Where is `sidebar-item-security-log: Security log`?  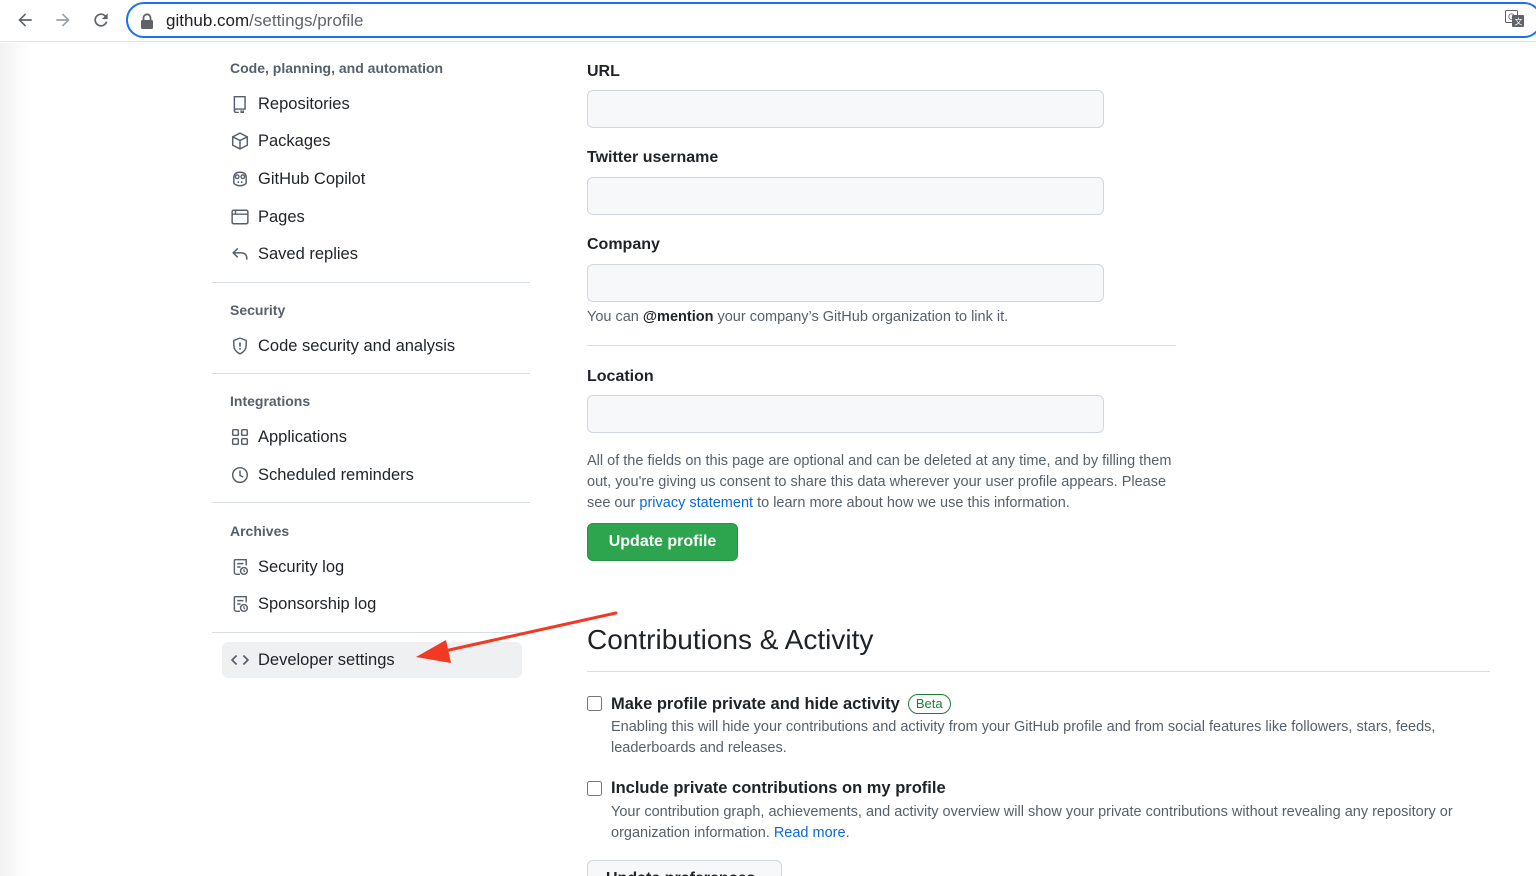
sidebar-item-security-log: Security log is located at coordinates (372, 567).